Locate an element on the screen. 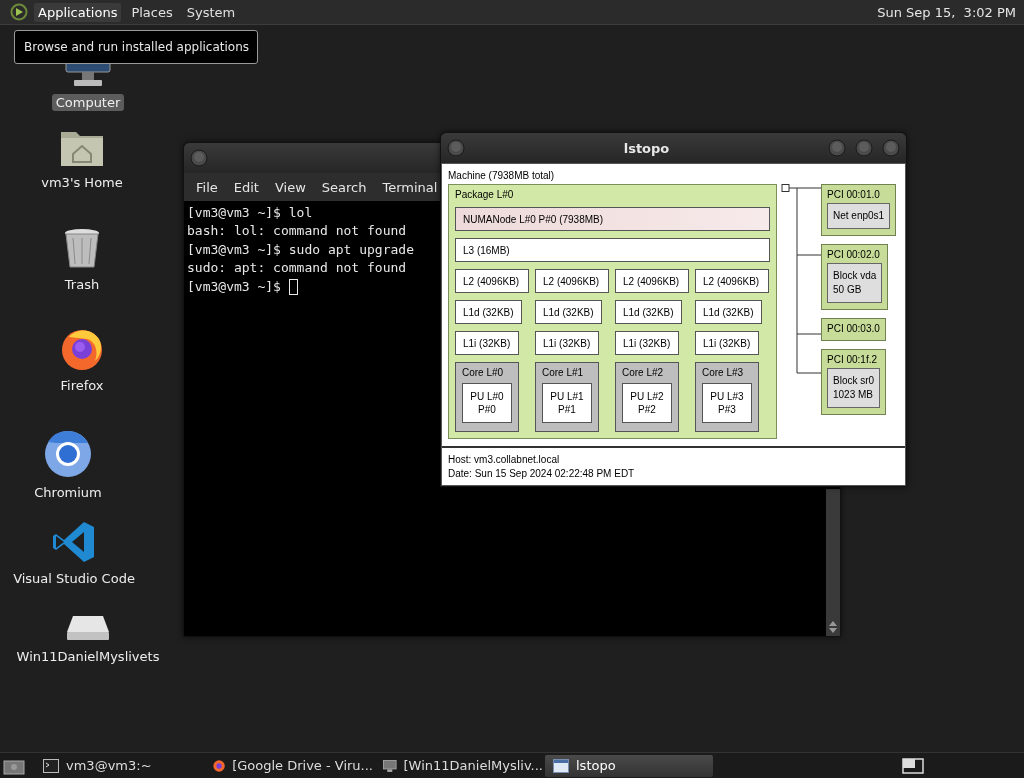 The image size is (1024, 778). host-text: Host: vm3.collabnet.local is located at coordinates (504, 460).